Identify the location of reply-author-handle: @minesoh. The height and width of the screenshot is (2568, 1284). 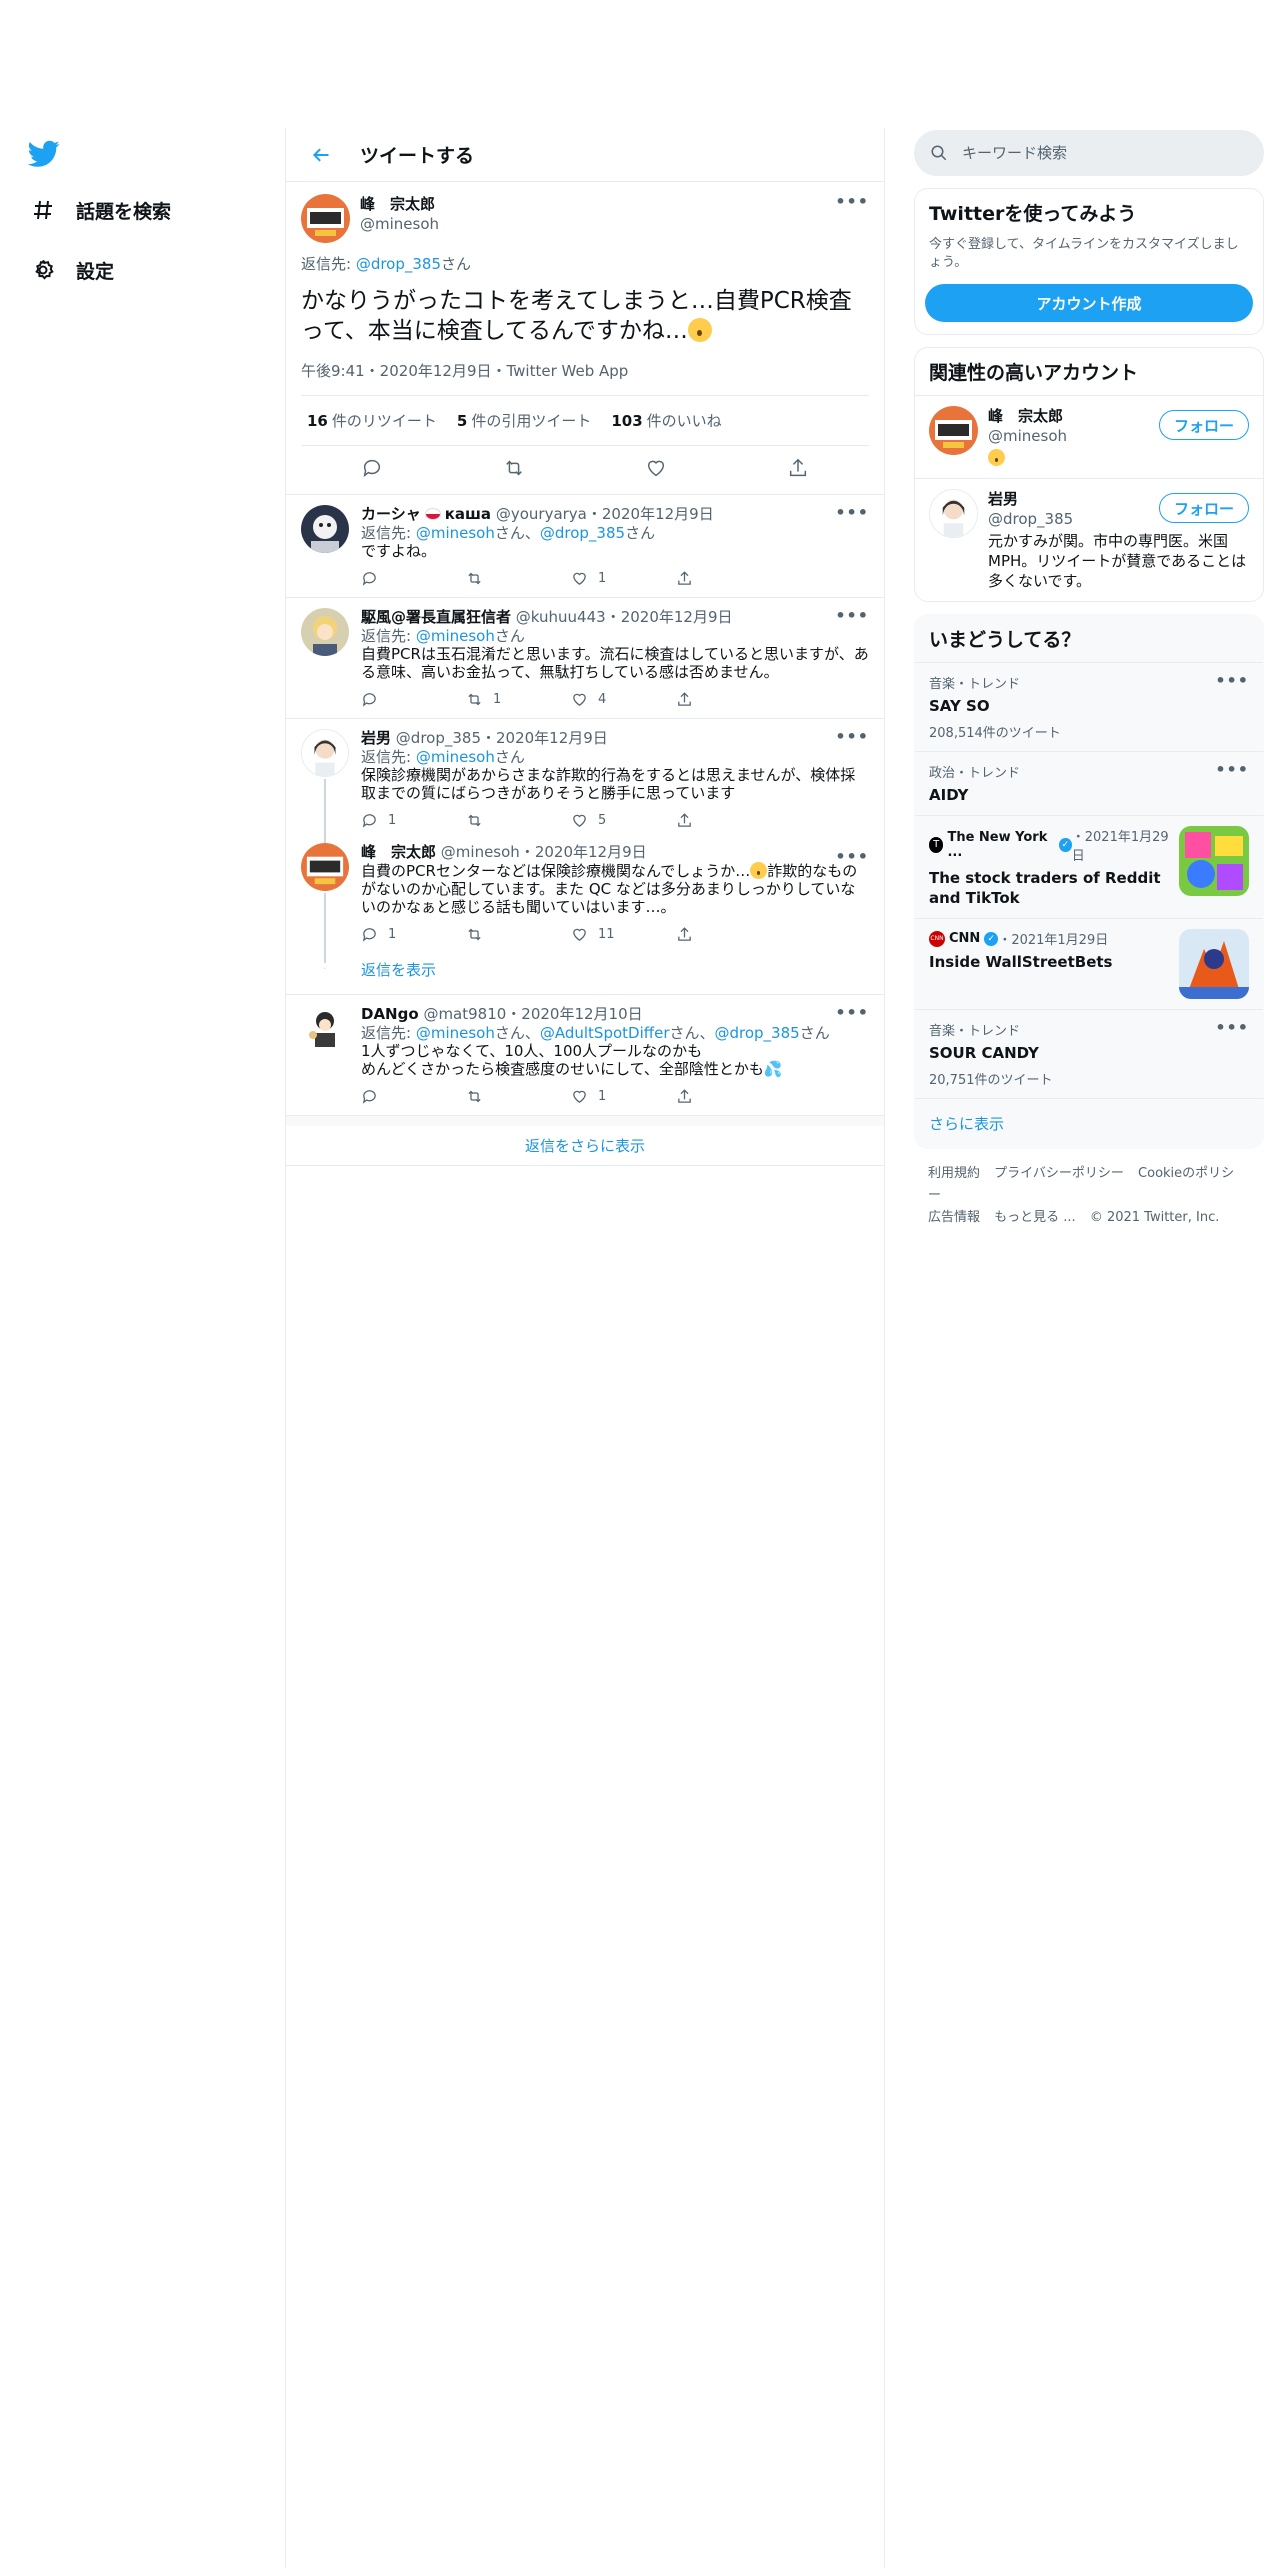
(480, 852).